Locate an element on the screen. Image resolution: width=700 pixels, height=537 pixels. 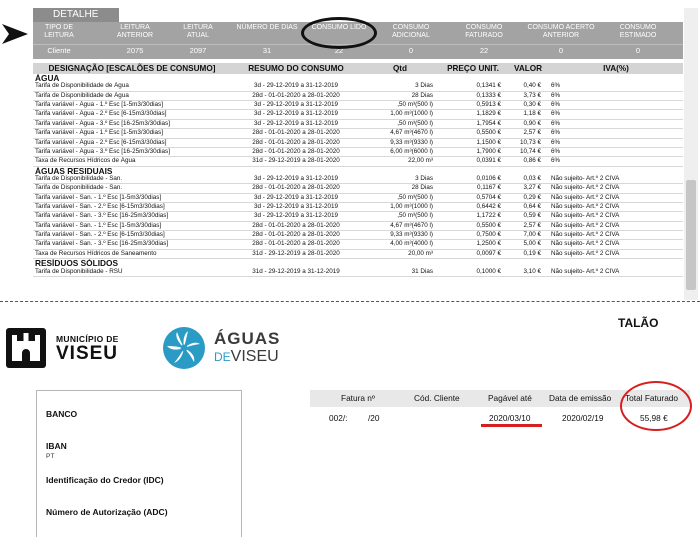
summary-header: LEITURA ATUAL is located at coordinates (198, 31).